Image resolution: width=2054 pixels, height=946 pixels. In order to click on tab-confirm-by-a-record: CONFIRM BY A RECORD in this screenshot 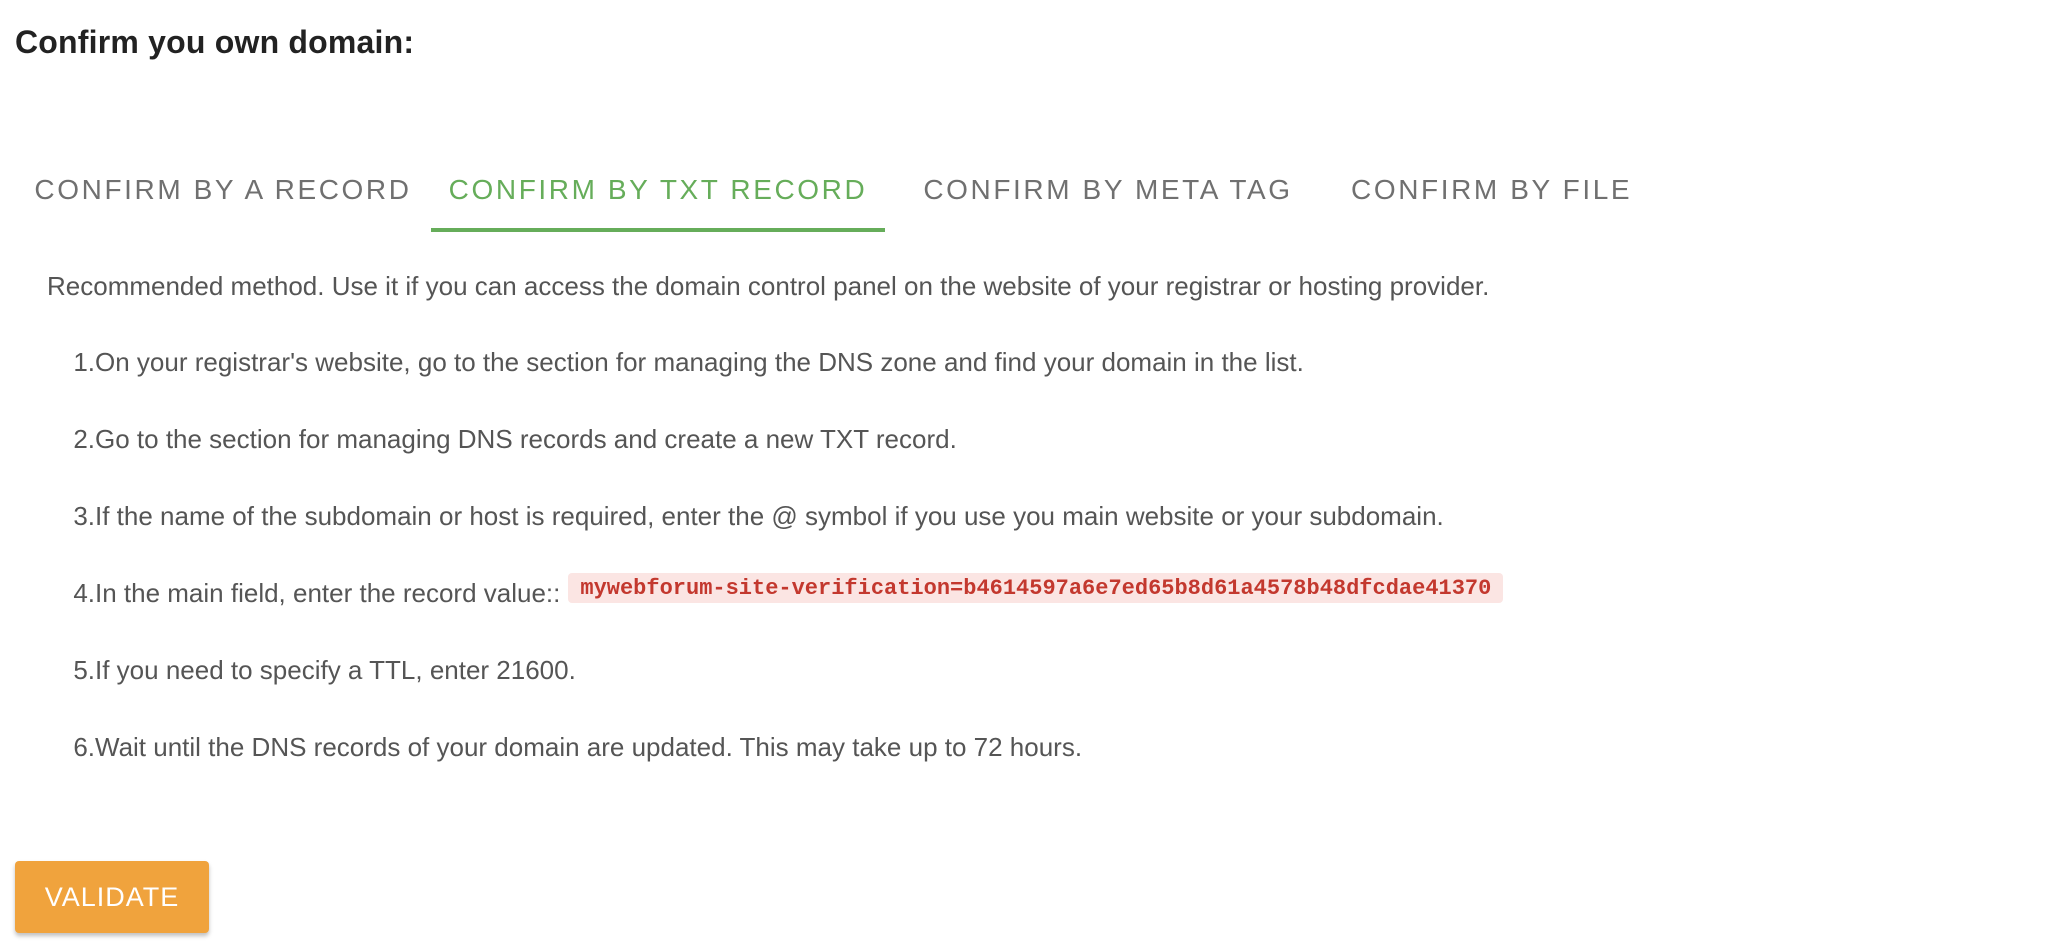, I will do `click(223, 190)`.